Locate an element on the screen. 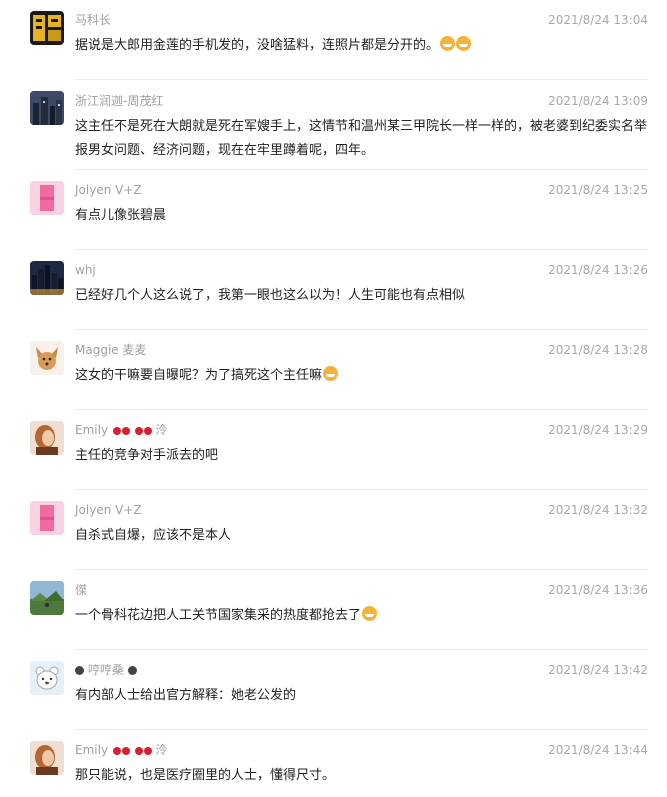  city-night-avatar-icon is located at coordinates (47, 108).